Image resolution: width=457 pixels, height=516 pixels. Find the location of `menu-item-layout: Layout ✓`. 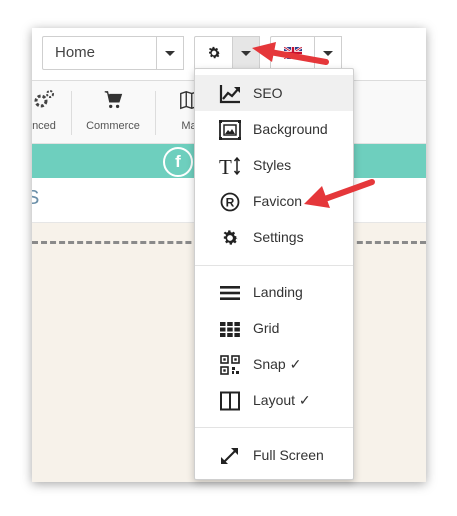

menu-item-layout: Layout ✓ is located at coordinates (274, 400).